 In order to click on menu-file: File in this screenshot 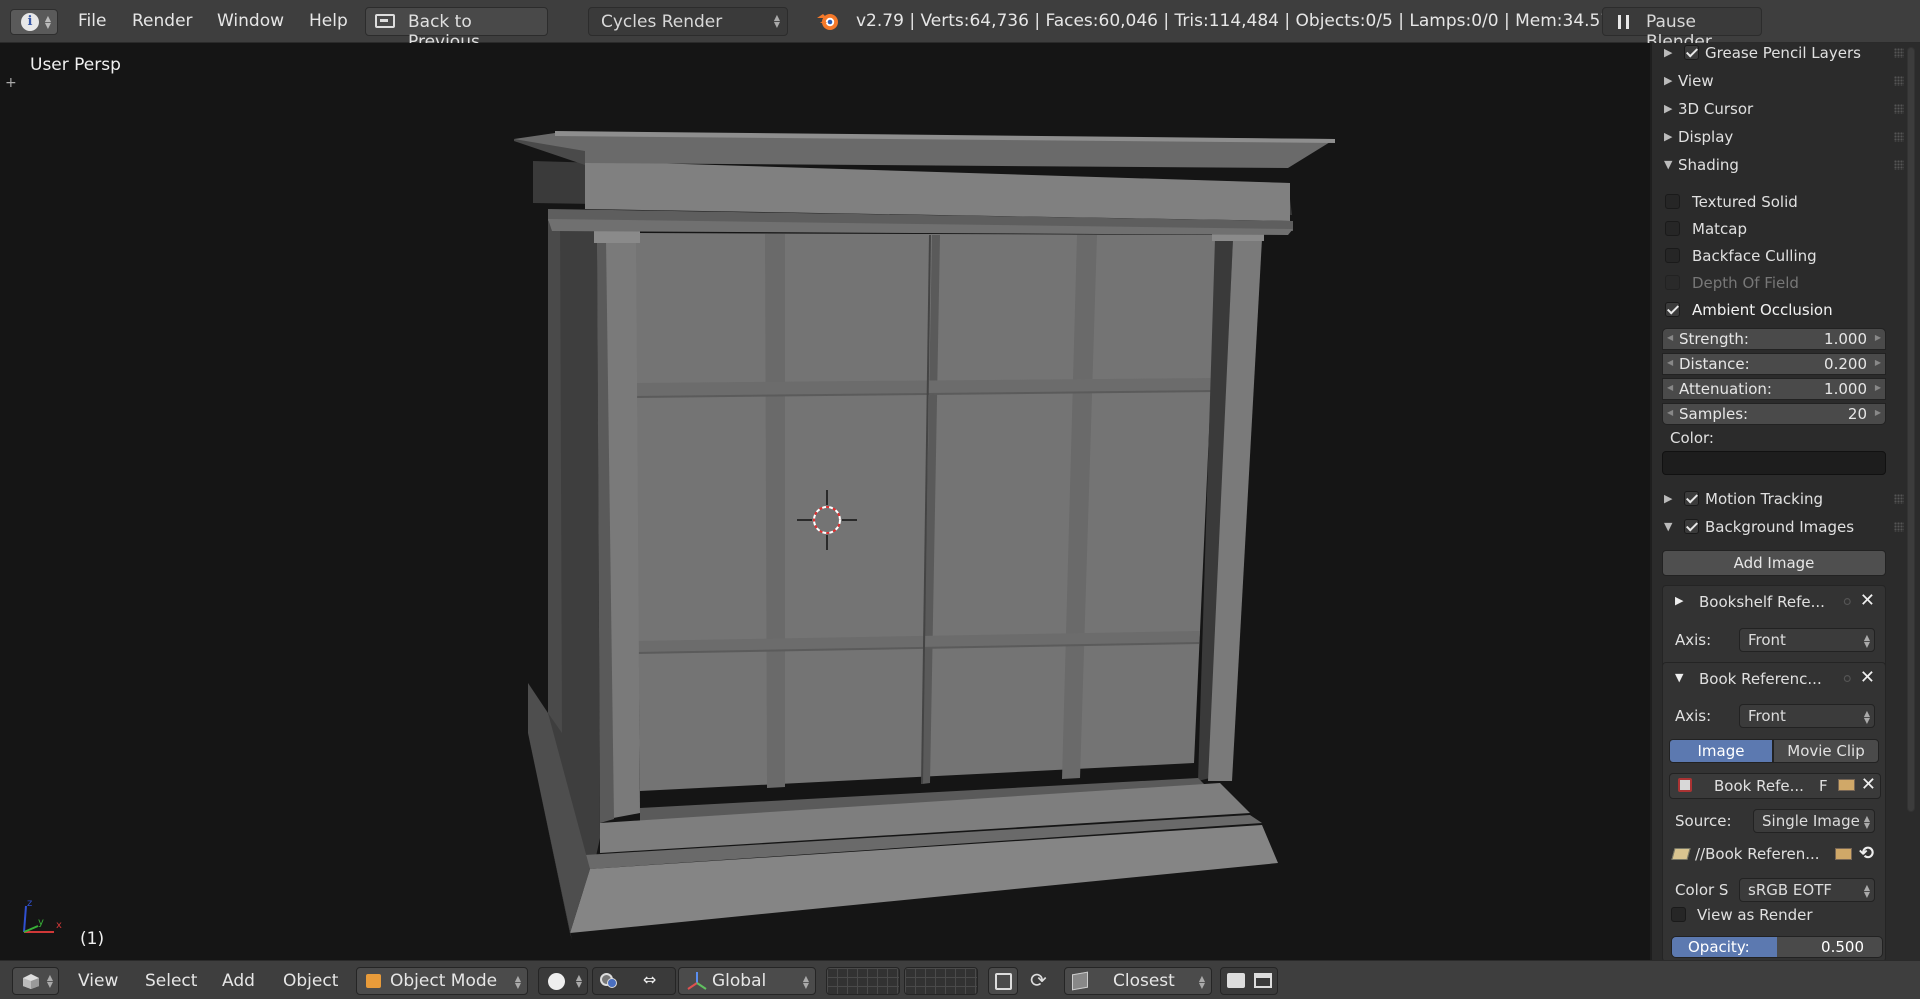, I will do `click(92, 21)`.